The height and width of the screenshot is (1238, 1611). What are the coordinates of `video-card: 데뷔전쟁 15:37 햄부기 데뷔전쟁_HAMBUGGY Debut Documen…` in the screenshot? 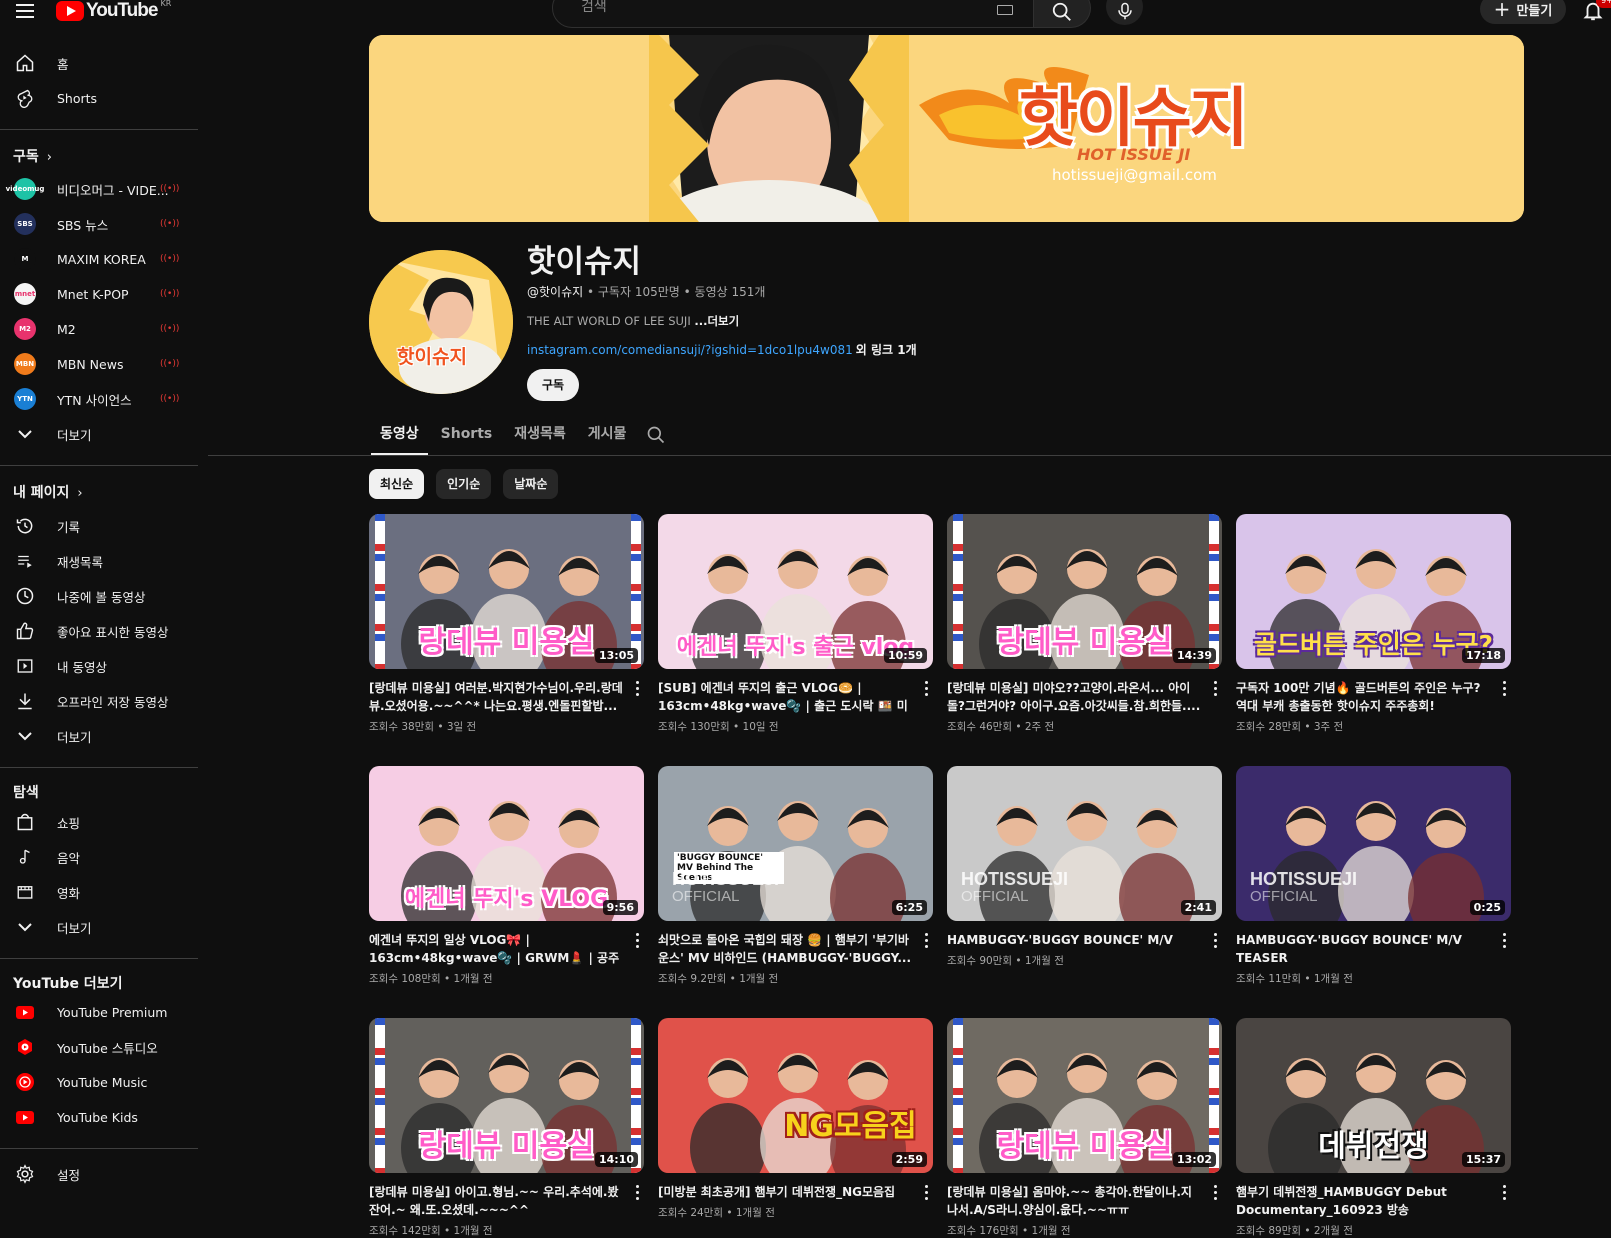 It's located at (1373, 1128).